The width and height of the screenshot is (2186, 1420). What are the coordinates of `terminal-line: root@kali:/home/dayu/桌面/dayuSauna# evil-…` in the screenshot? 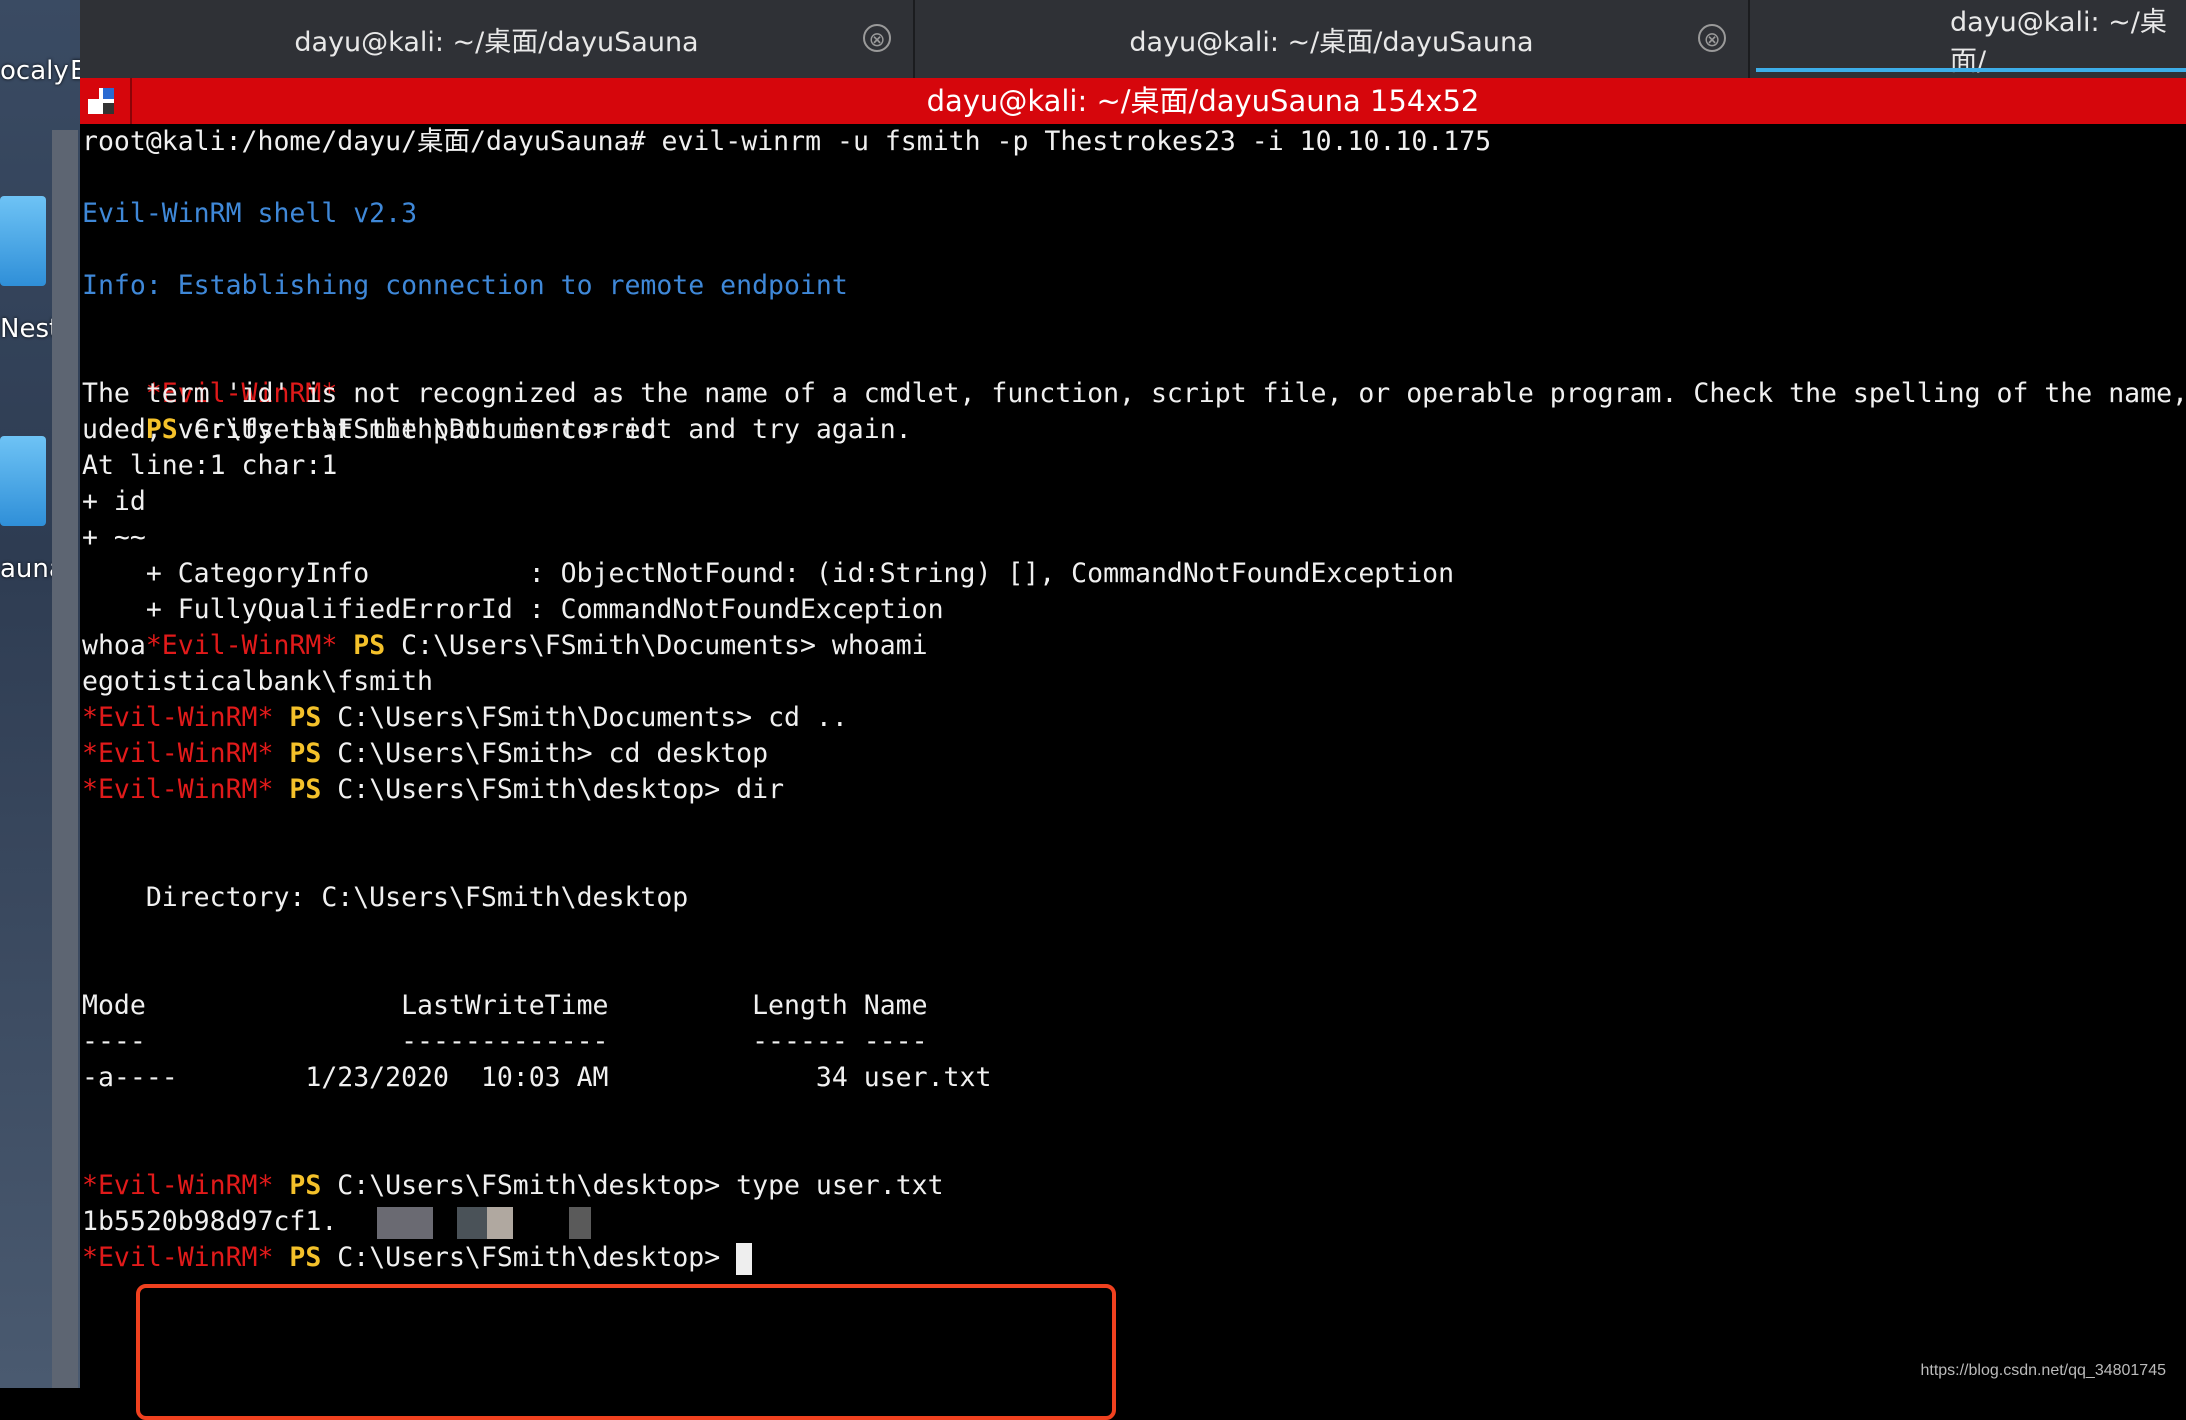 It's located at (787, 141).